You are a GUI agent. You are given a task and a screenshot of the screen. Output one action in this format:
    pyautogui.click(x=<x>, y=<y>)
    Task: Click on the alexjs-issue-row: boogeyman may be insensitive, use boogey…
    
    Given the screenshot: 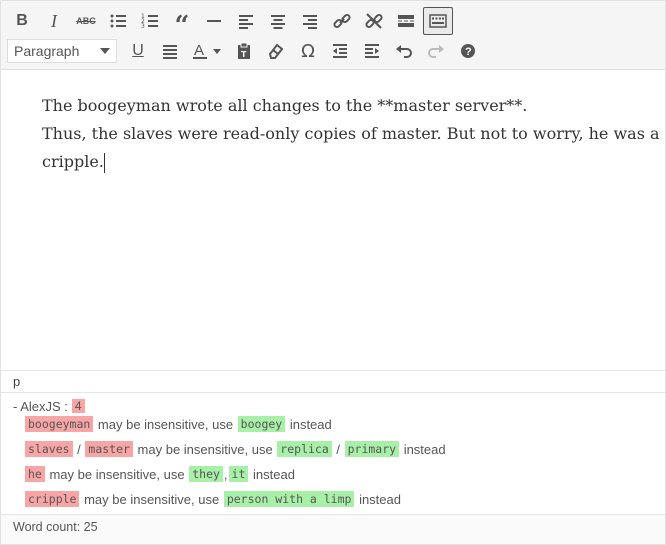 What is the action you would take?
    pyautogui.click(x=178, y=424)
    